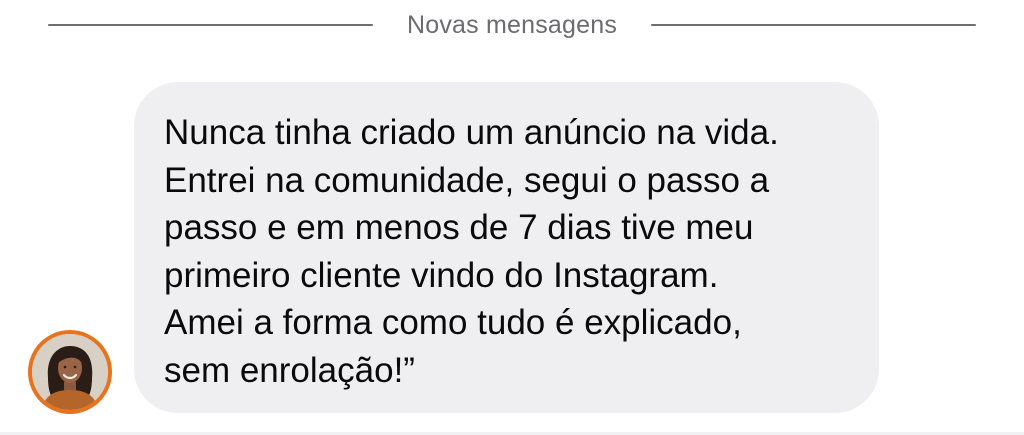 The height and width of the screenshot is (435, 1024). I want to click on divider-line-right, so click(813, 25).